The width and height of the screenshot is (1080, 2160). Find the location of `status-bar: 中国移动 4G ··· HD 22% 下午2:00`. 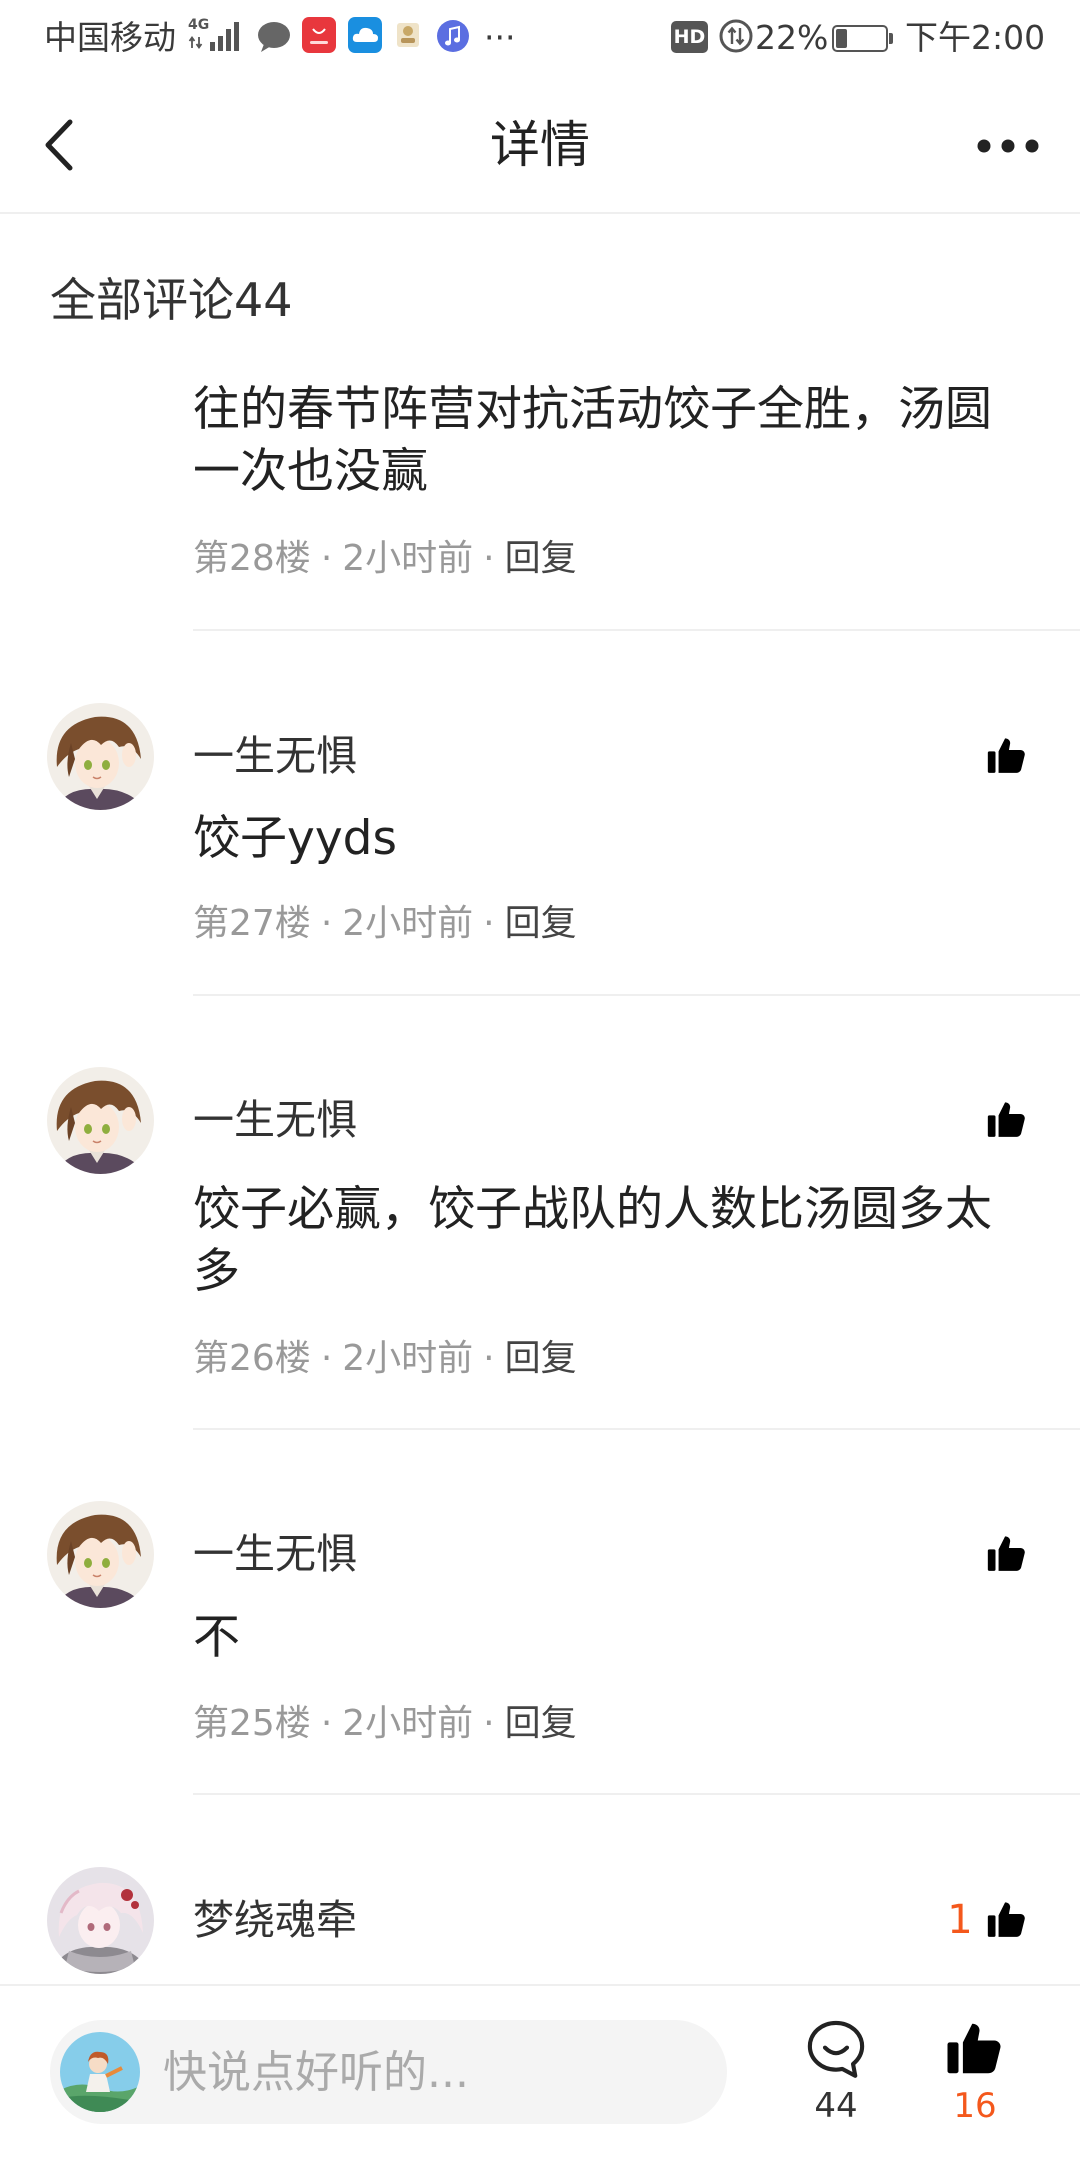

status-bar: 中国移动 4G ··· HD 22% 下午2:00 is located at coordinates (540, 38).